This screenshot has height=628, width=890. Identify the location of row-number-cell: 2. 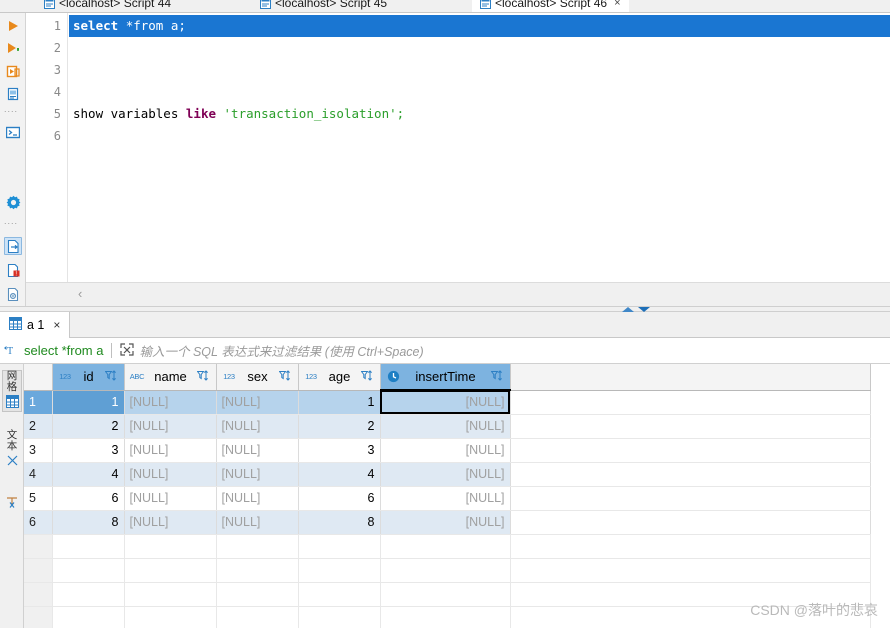
(38, 426).